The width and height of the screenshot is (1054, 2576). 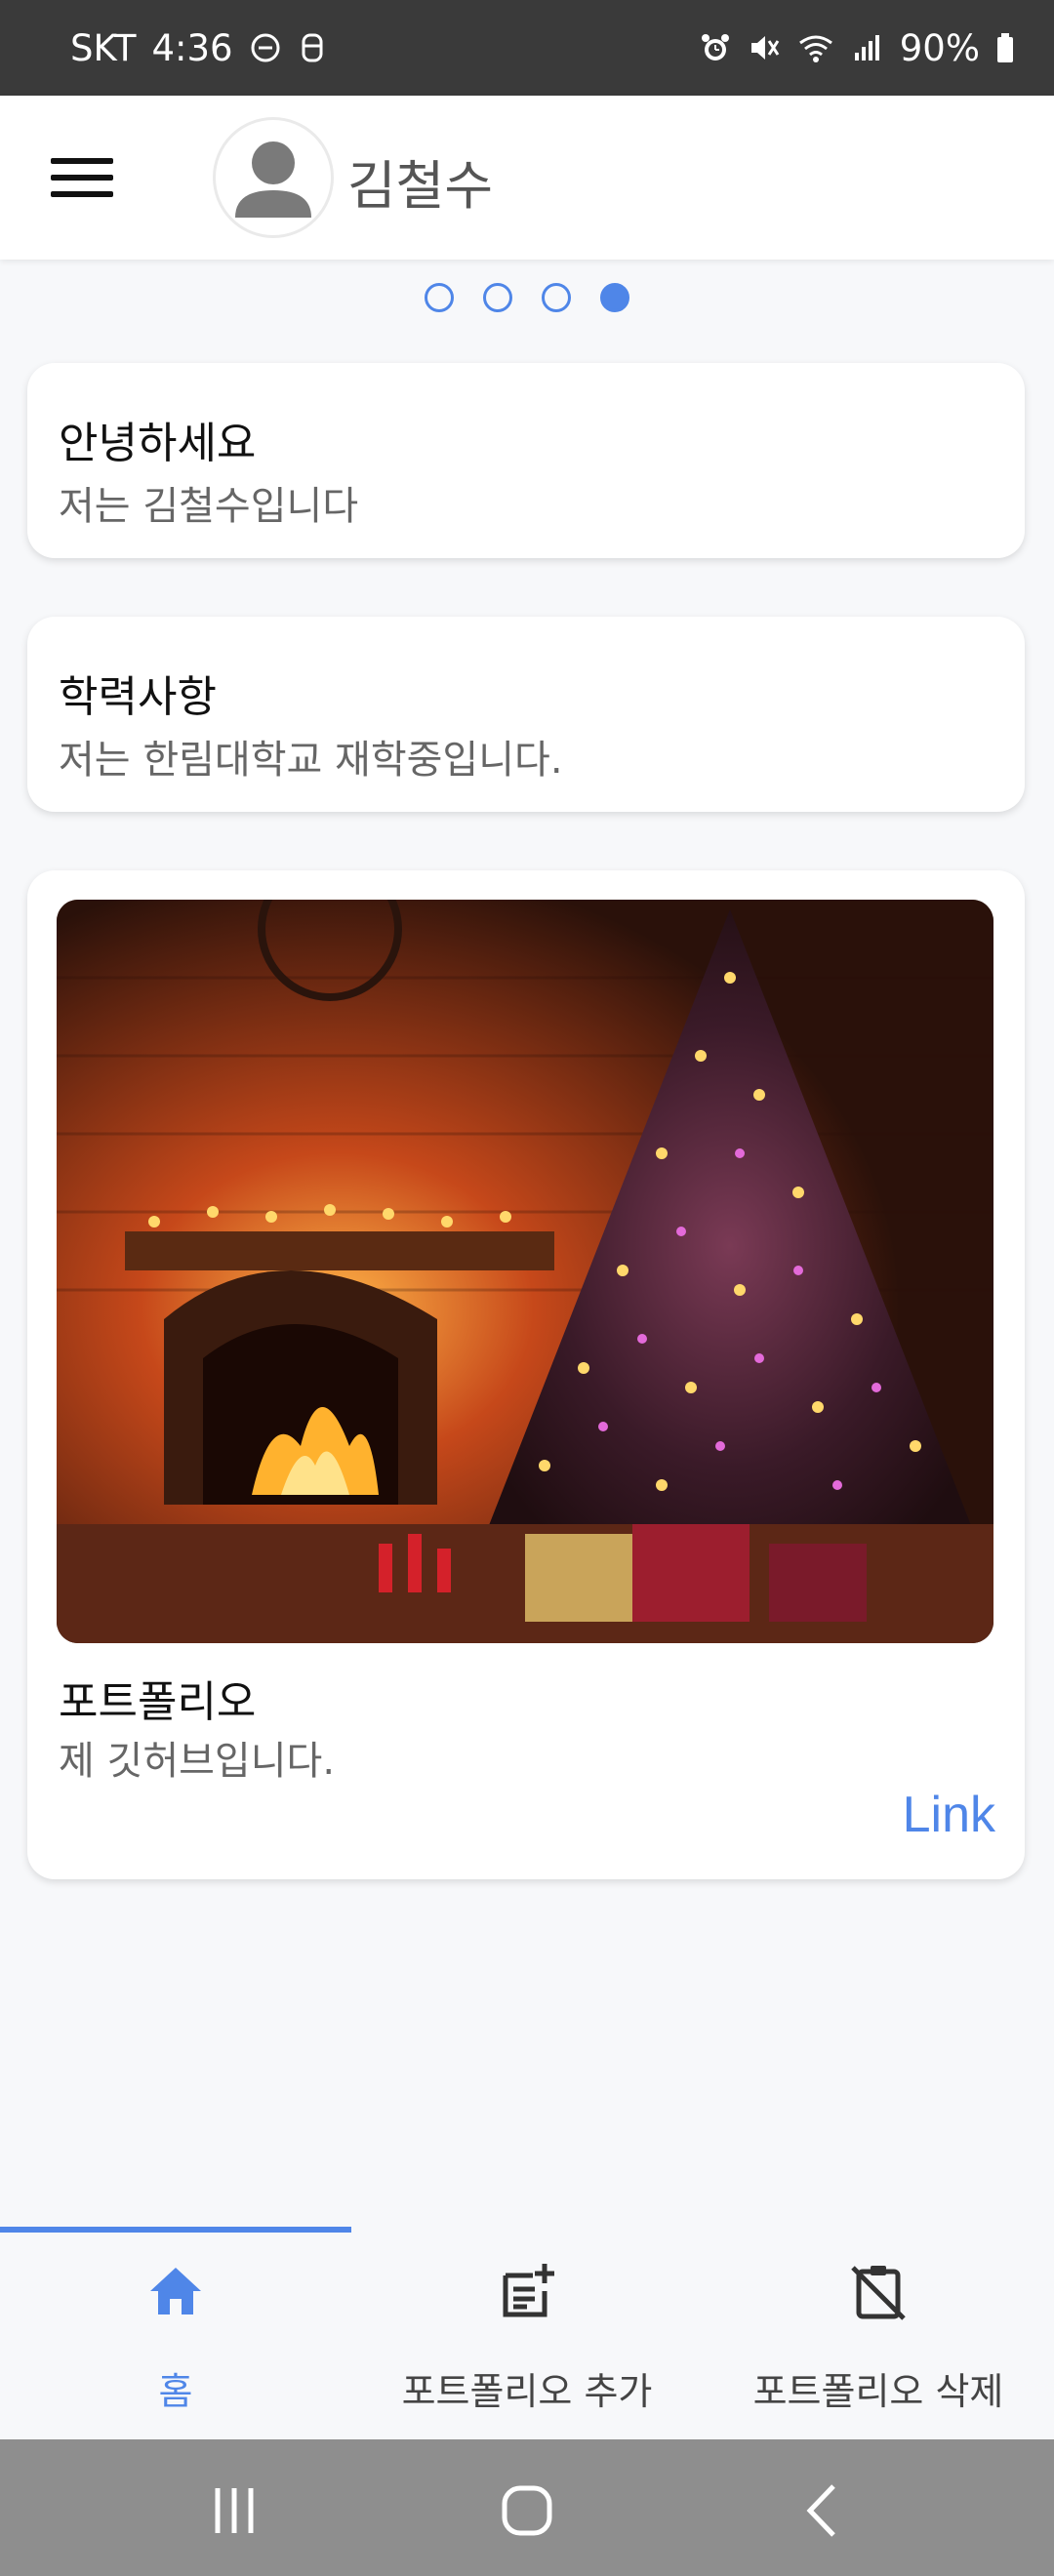 What do you see at coordinates (939, 47) in the screenshot?
I see `battery-percentage: 90%` at bounding box center [939, 47].